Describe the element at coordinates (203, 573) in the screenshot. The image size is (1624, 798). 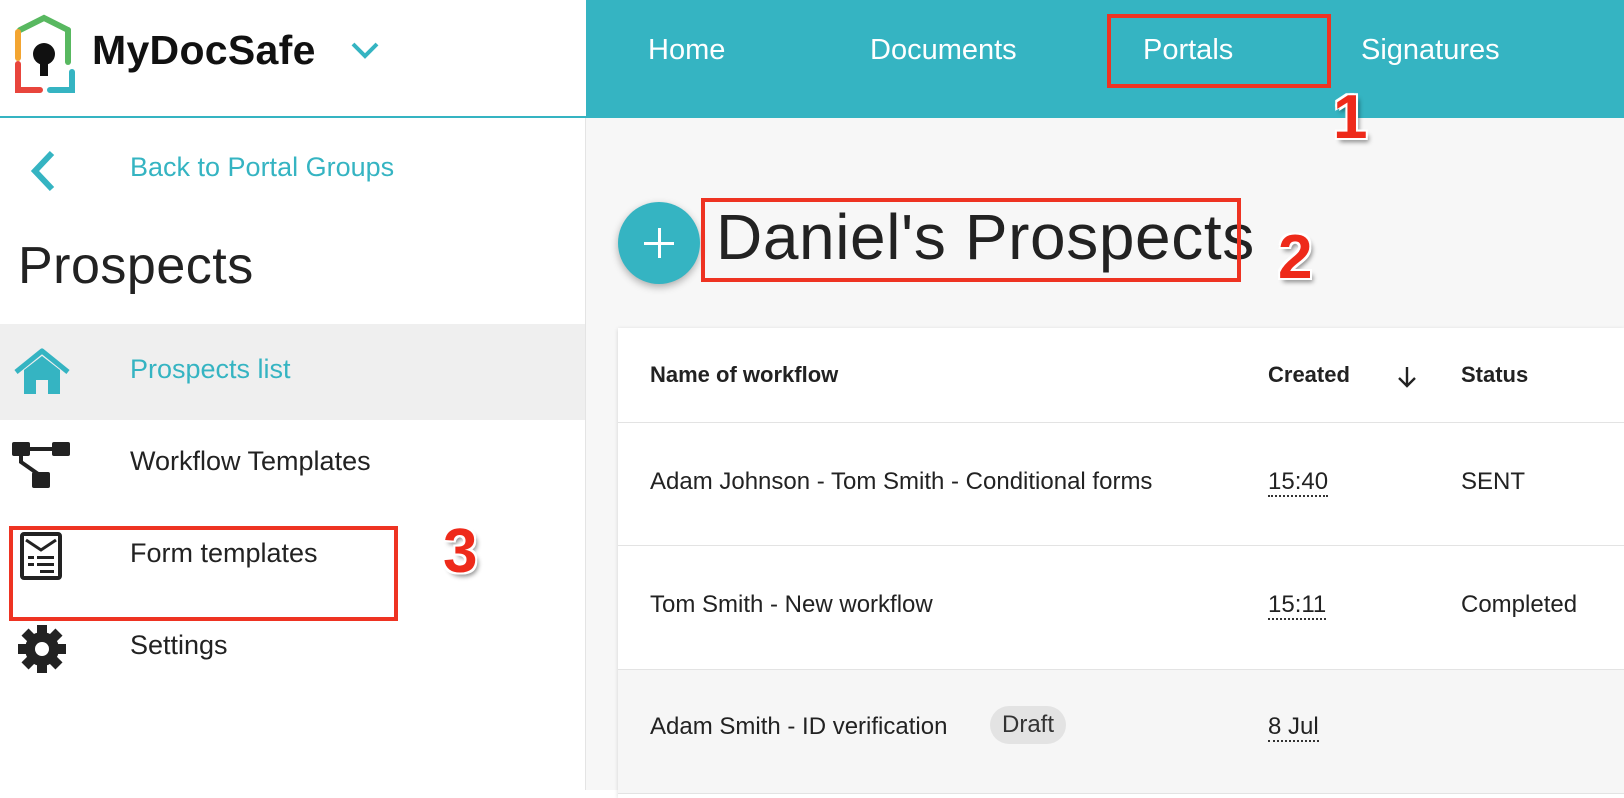
I see `annotation-box-form-templates` at that location.